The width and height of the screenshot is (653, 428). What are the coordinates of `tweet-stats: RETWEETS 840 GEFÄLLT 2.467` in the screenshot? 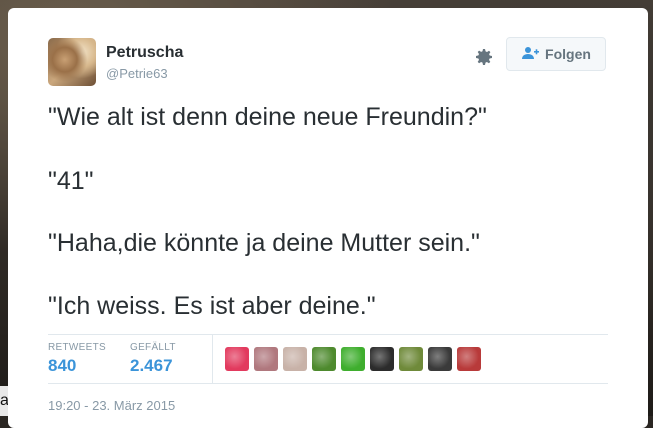 It's located at (328, 359).